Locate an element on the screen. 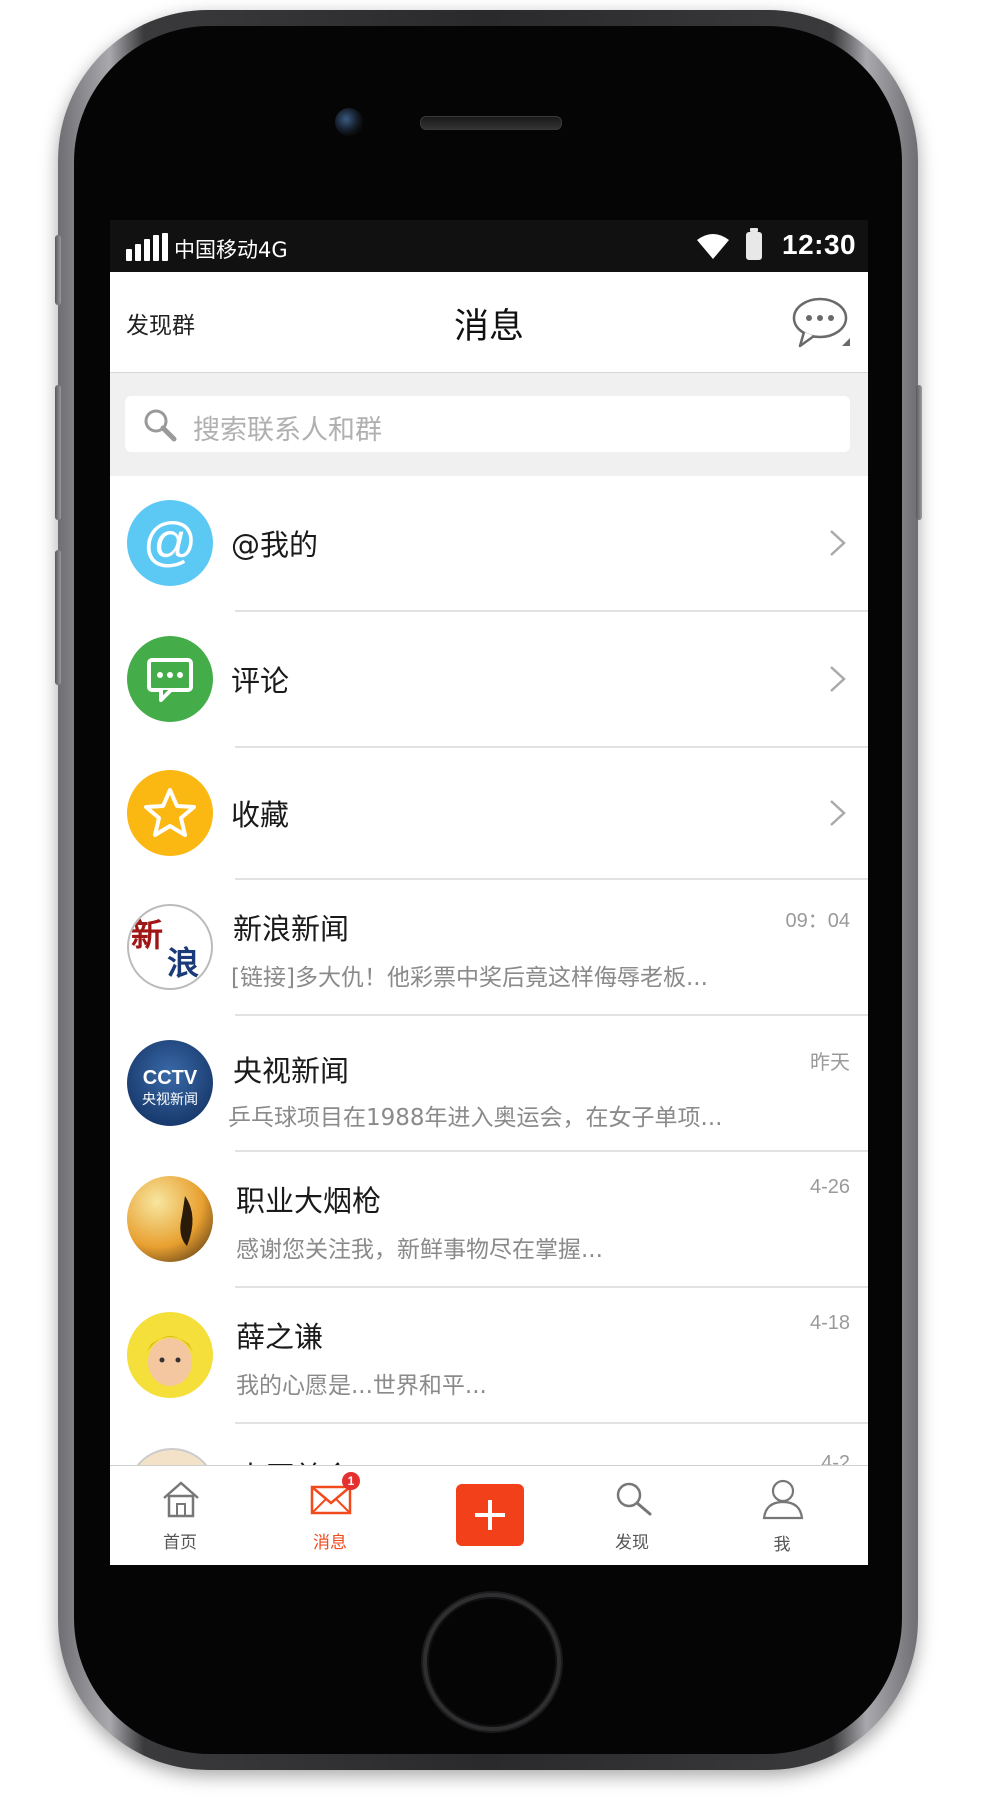 This screenshot has height=1800, width=1000. plus-icon is located at coordinates (490, 1515).